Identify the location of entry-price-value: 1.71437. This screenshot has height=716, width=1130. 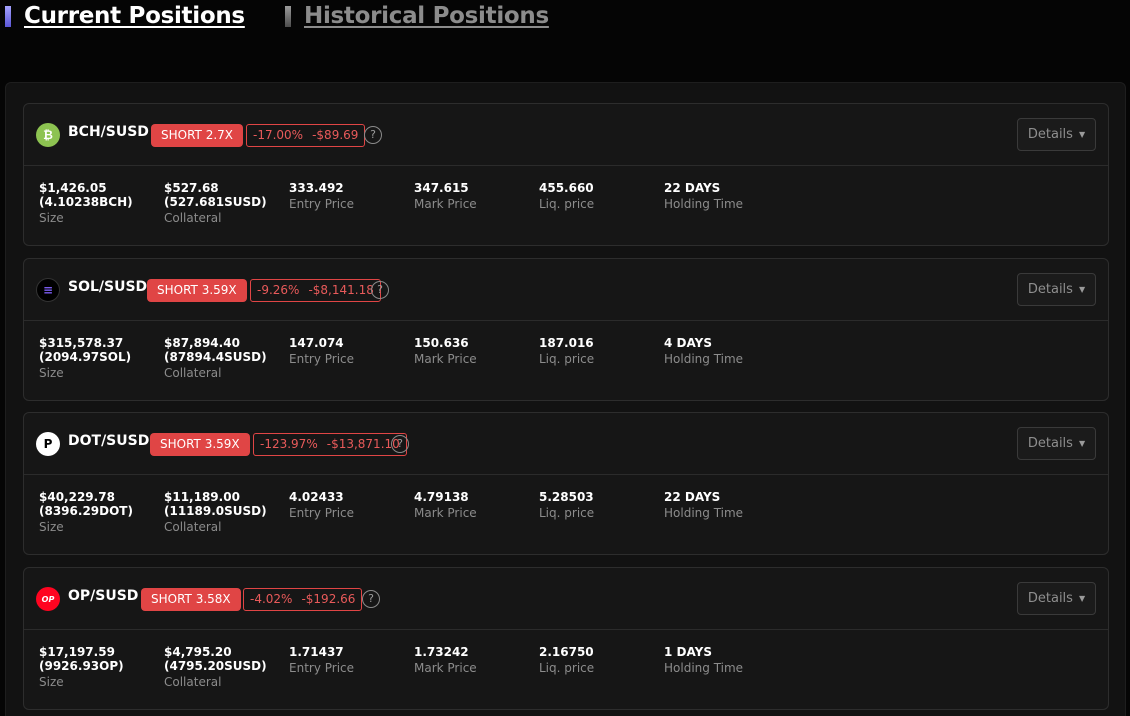
(316, 652).